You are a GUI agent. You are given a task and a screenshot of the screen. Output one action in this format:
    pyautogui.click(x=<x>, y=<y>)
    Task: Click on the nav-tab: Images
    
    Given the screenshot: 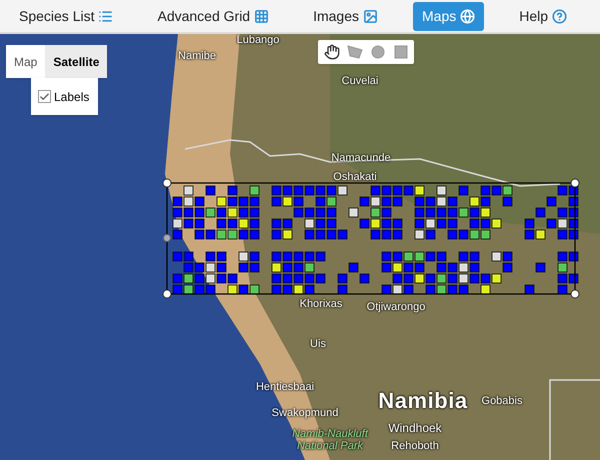 What is the action you would take?
    pyautogui.click(x=346, y=16)
    